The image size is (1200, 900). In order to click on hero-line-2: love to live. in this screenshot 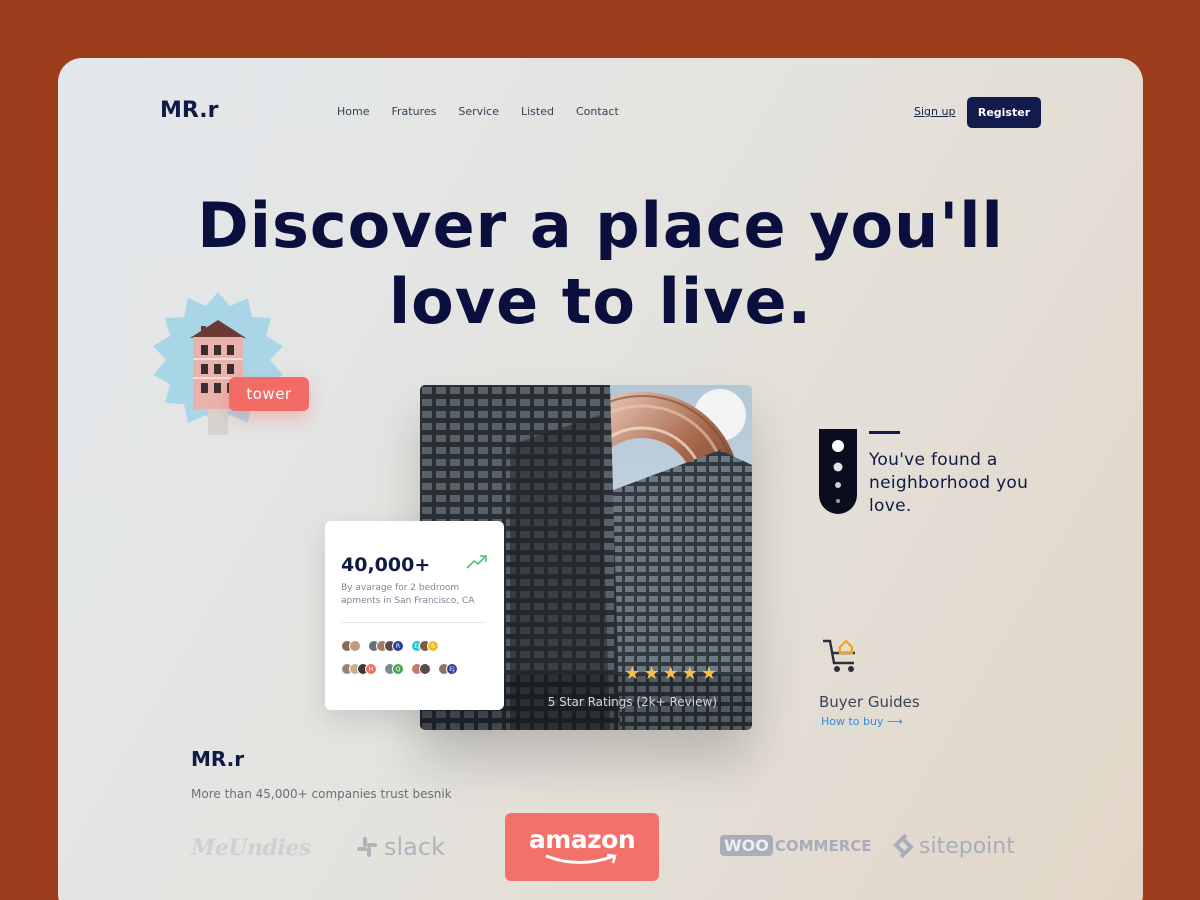, I will do `click(600, 301)`.